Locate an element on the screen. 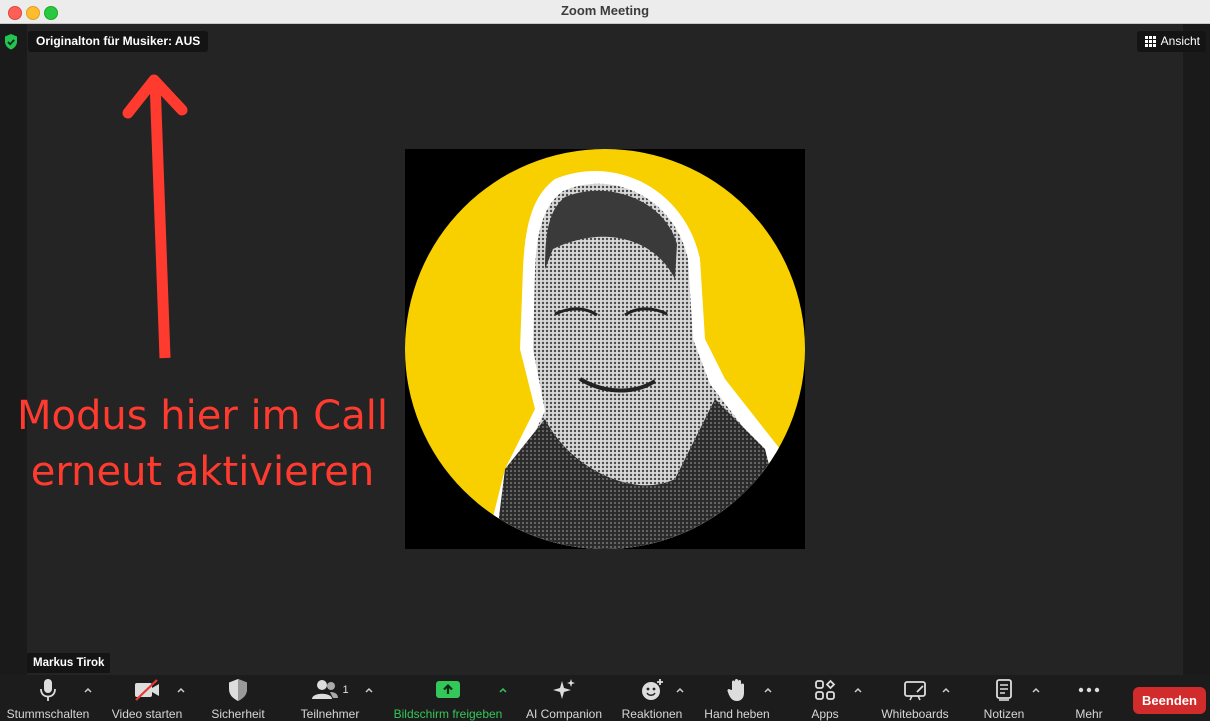 The height and width of the screenshot is (721, 1210). notes-button: Notizen is located at coordinates (1004, 698).